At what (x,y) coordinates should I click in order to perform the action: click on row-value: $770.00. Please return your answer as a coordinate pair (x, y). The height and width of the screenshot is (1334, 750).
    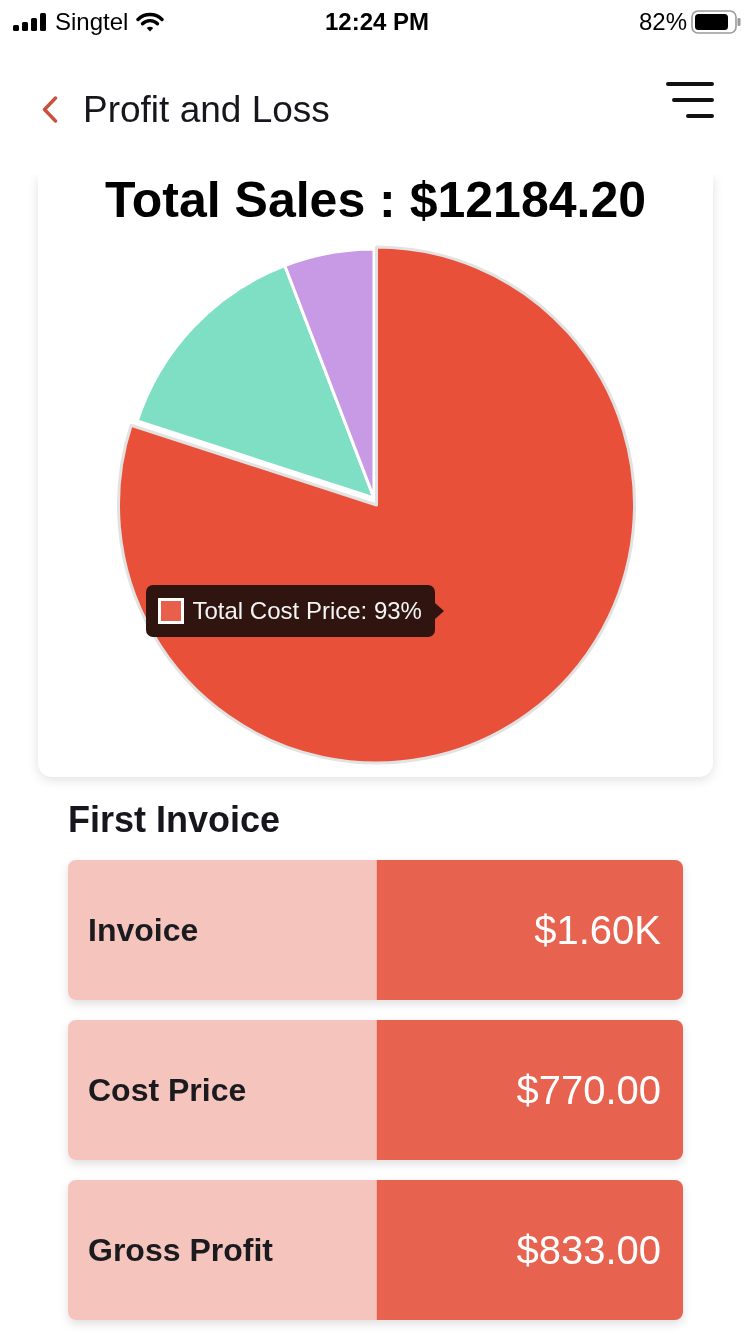
    Looking at the image, I should click on (529, 1090).